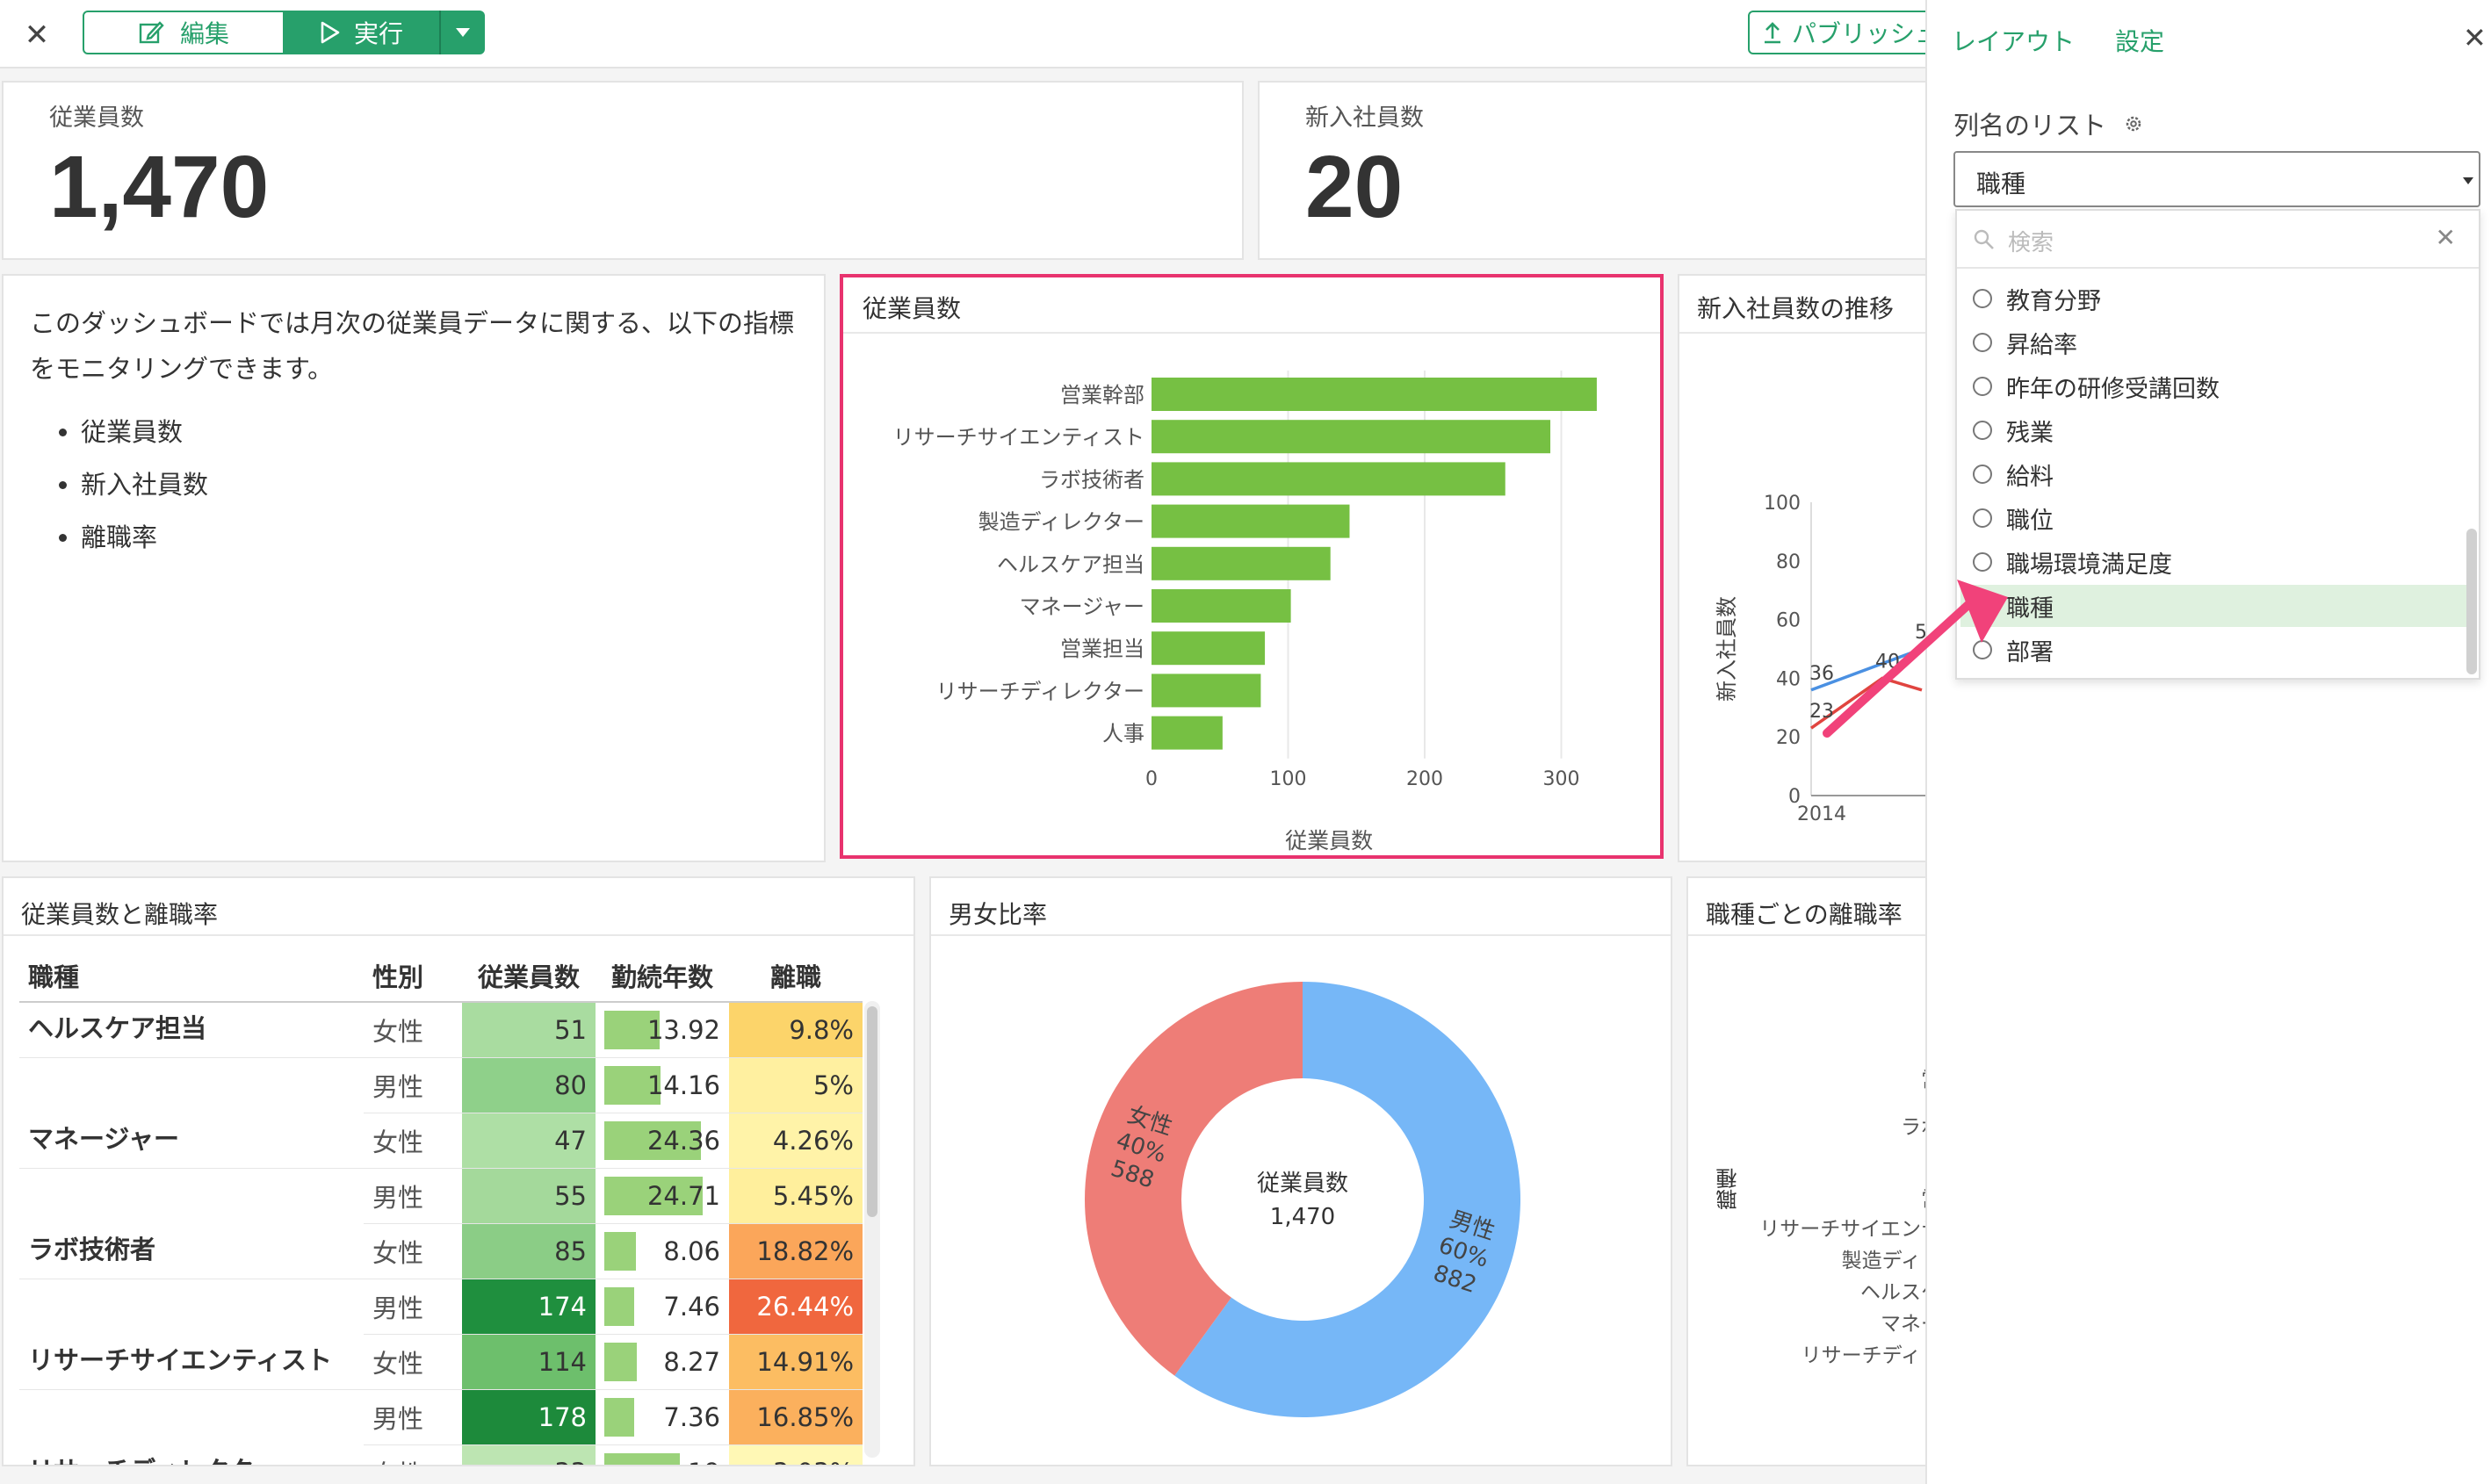 The image size is (2491, 1484). I want to click on count-cell: 114, so click(529, 1362).